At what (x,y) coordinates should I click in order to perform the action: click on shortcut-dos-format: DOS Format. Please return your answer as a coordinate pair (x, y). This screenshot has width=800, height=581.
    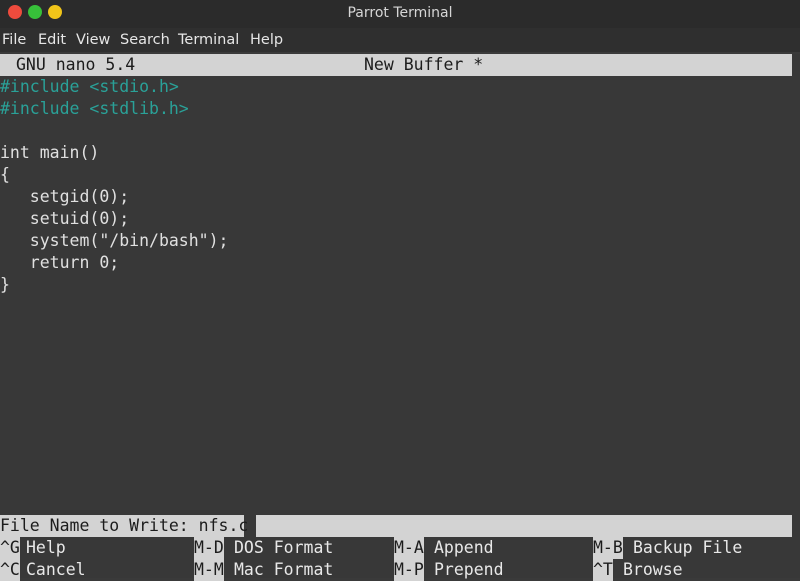
    Looking at the image, I should click on (283, 548).